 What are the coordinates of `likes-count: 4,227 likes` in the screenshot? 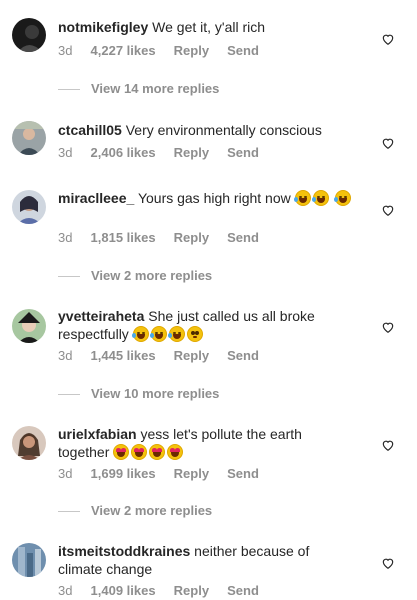 It's located at (123, 50).